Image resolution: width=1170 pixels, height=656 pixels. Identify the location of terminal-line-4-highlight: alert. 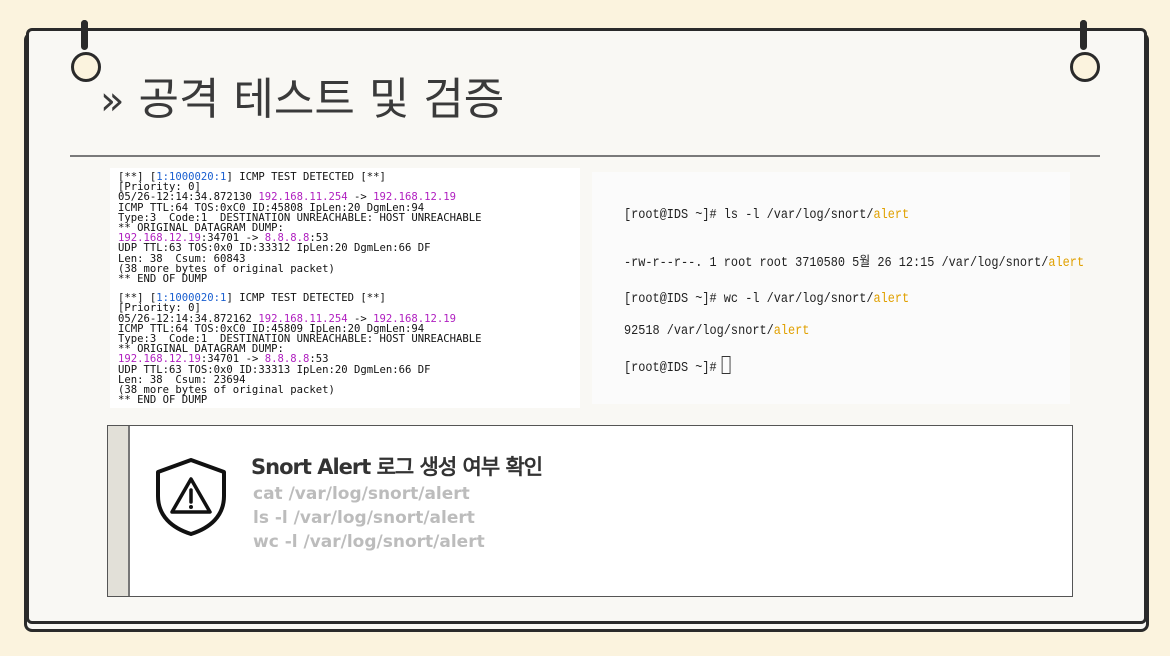
(791, 331).